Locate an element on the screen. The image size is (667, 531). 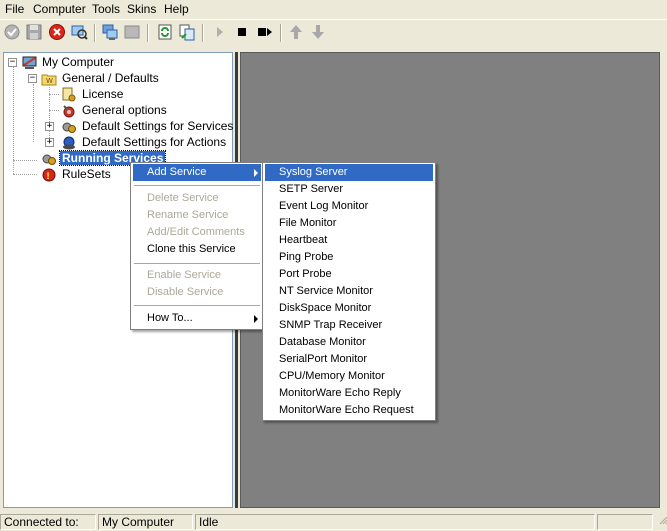
menu-item-add-service: Add Service is located at coordinates (197, 172).